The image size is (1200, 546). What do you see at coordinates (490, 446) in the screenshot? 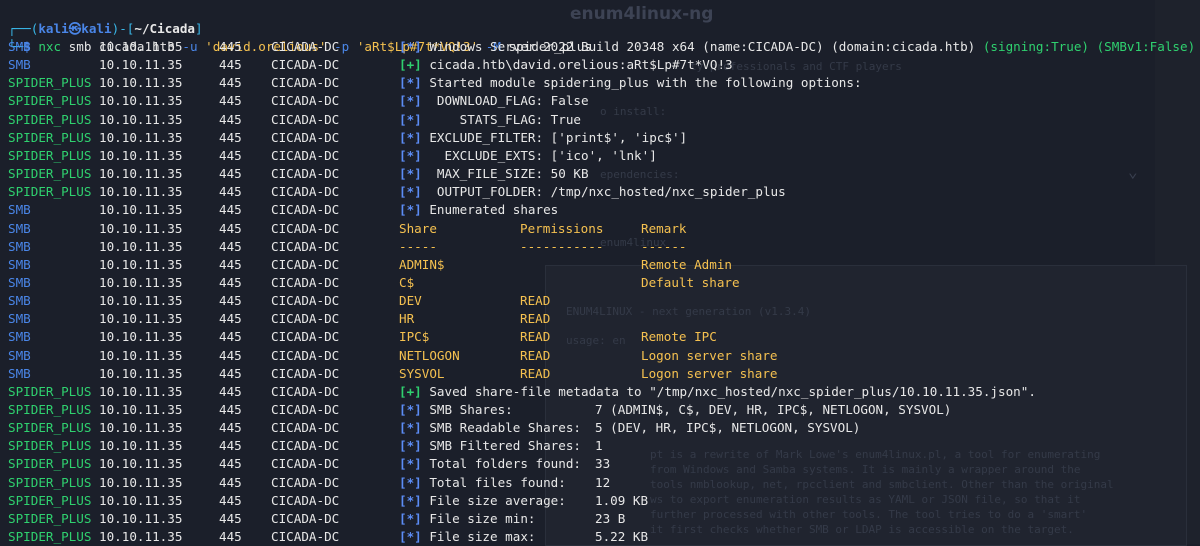
I see `message: [*] SMB Filtered Shares:` at bounding box center [490, 446].